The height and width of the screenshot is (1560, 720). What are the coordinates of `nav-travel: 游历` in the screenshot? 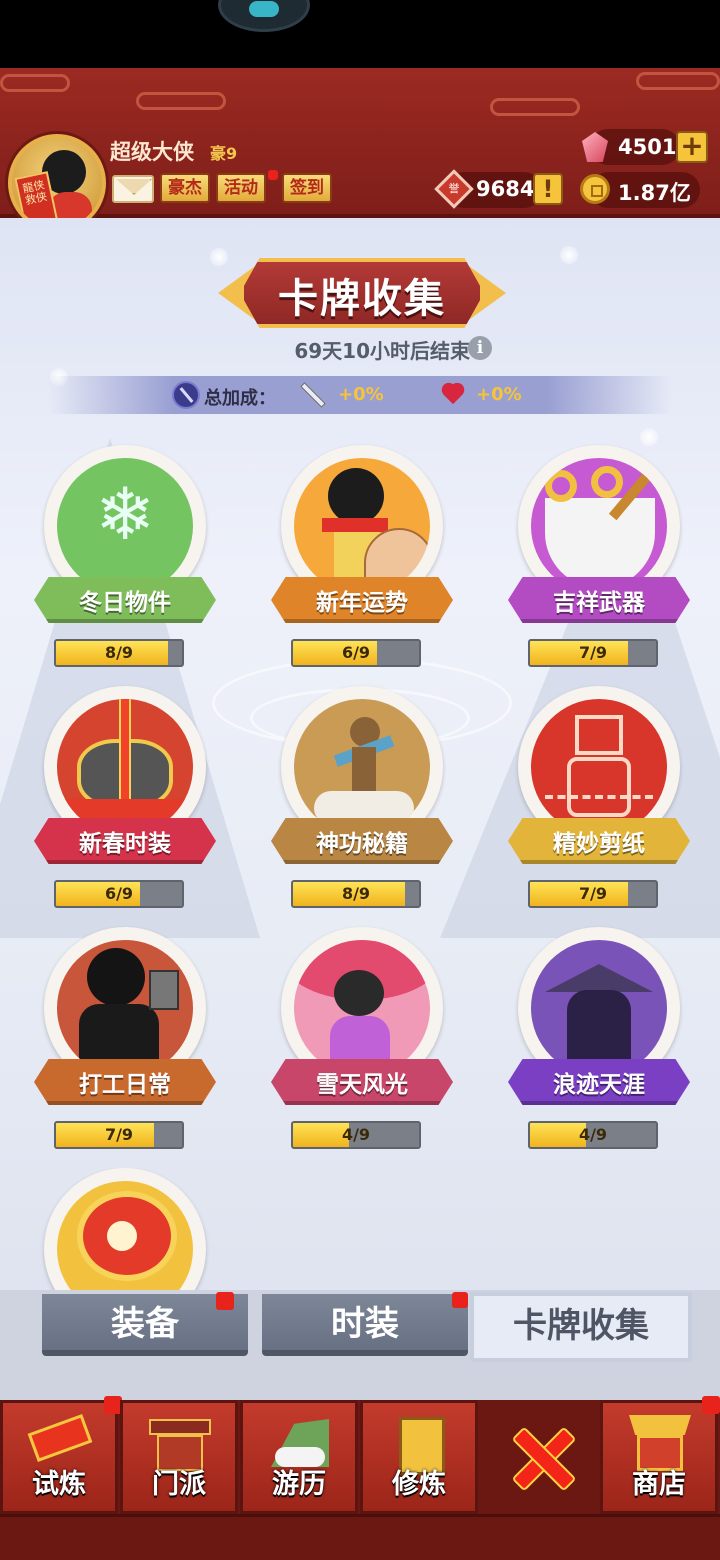 It's located at (299, 1457).